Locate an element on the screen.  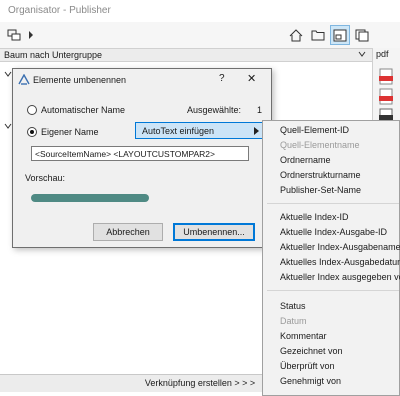
close-button: ✕ is located at coordinates (251, 78).